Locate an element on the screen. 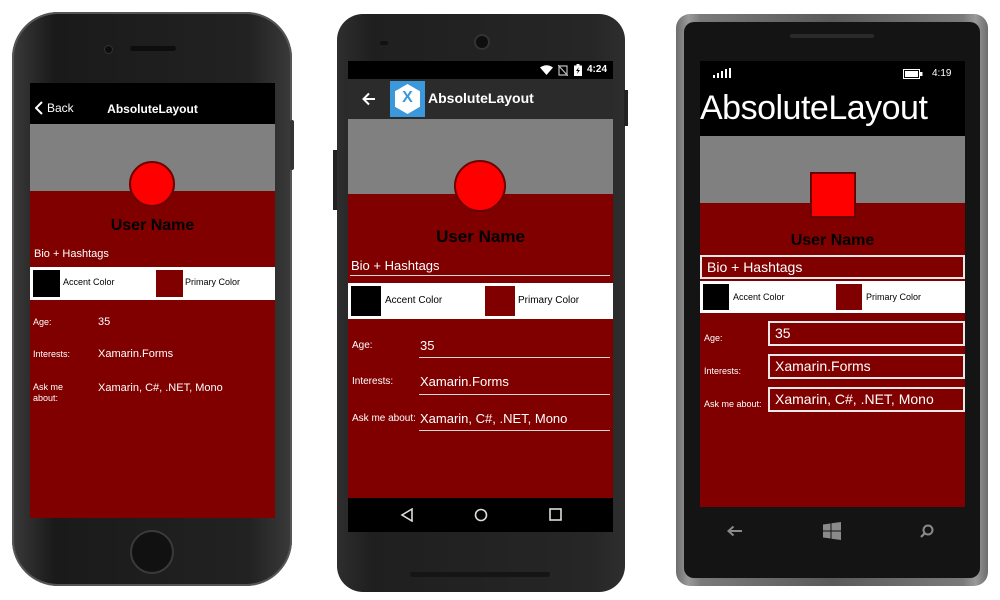 The image size is (1000, 600). wp-age-field: 35 is located at coordinates (866, 333).